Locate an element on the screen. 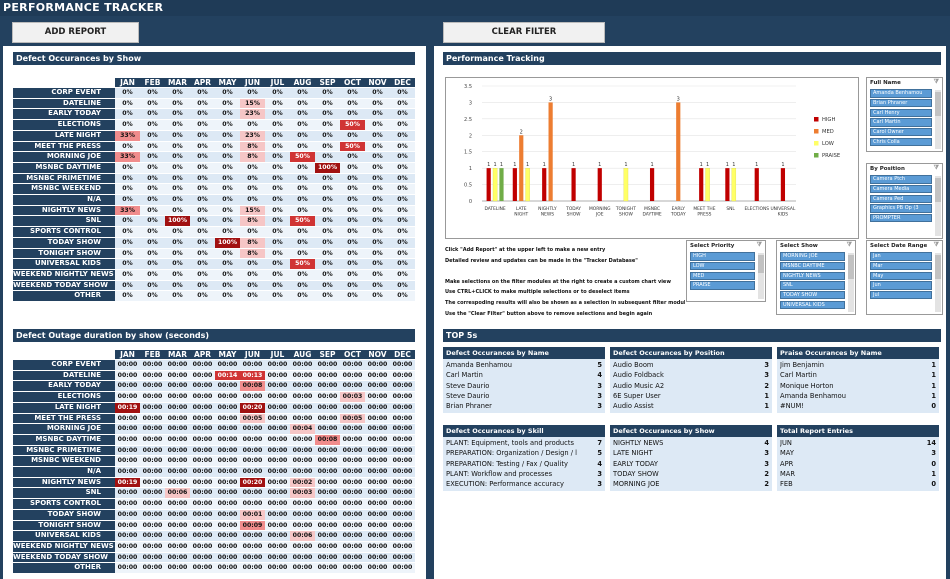 Image resolution: width=950 pixels, height=579 pixels. corner-blank is located at coordinates (64, 82).